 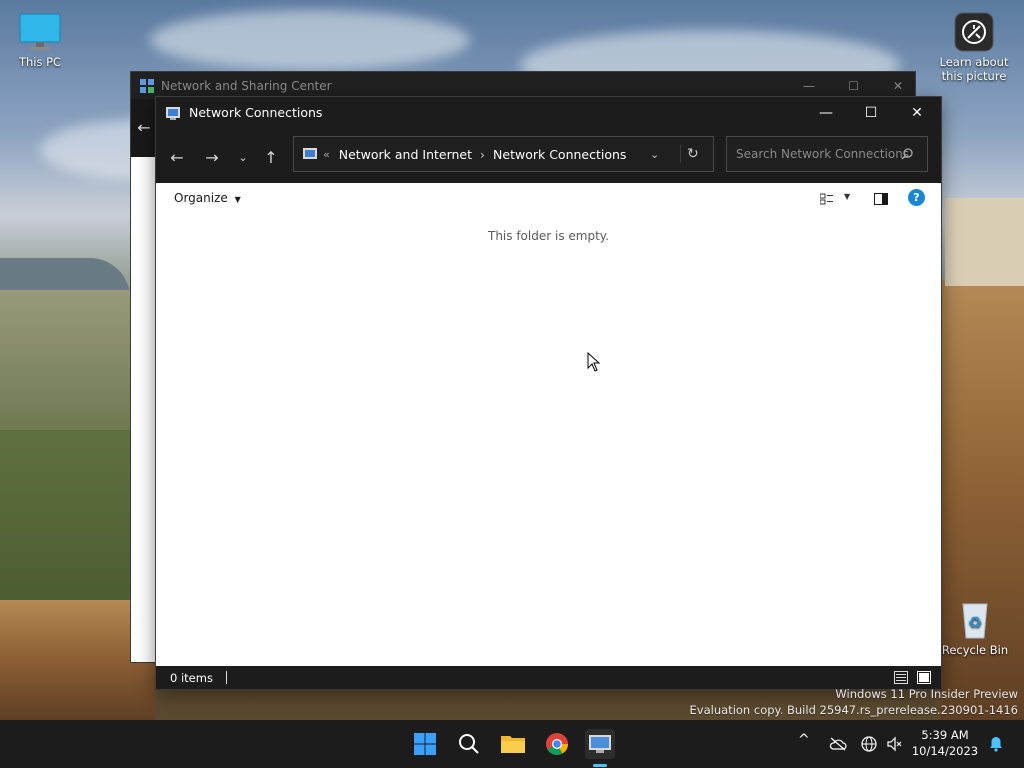 What do you see at coordinates (144, 380) in the screenshot?
I see `back-window-body` at bounding box center [144, 380].